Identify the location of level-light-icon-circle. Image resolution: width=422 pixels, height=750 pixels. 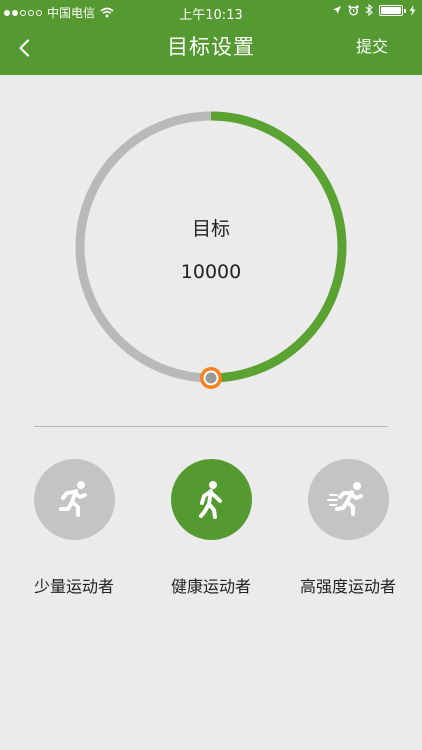
(74, 499).